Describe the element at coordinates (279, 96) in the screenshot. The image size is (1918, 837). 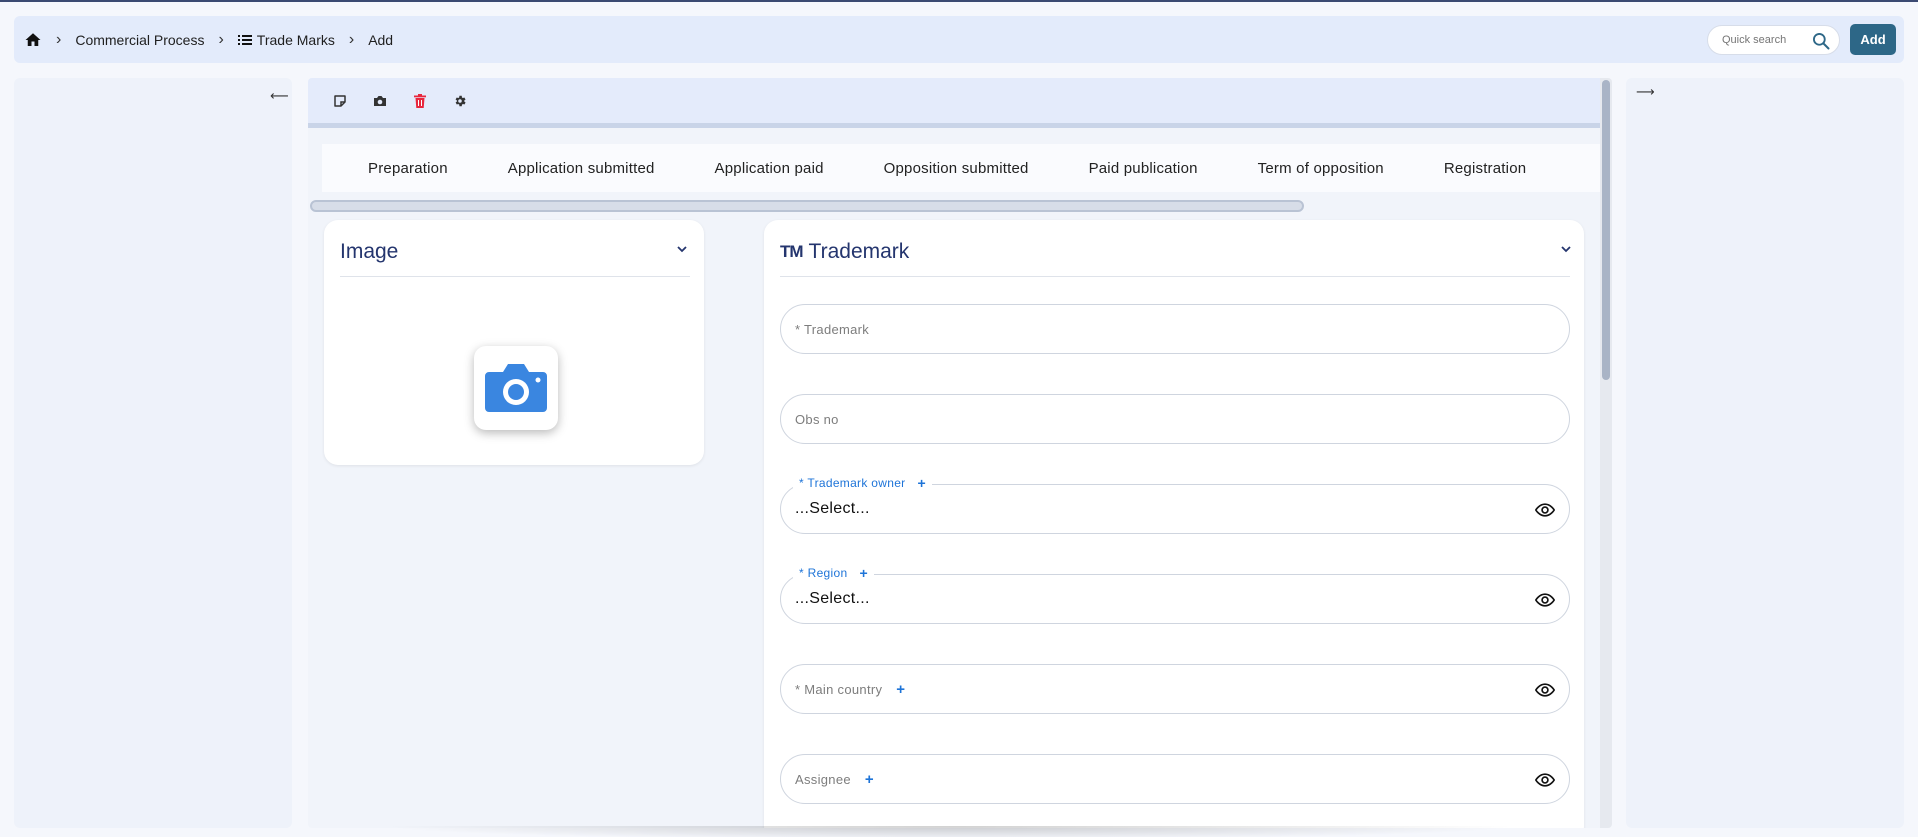
I see `collapse-left-icon: ⟵` at that location.